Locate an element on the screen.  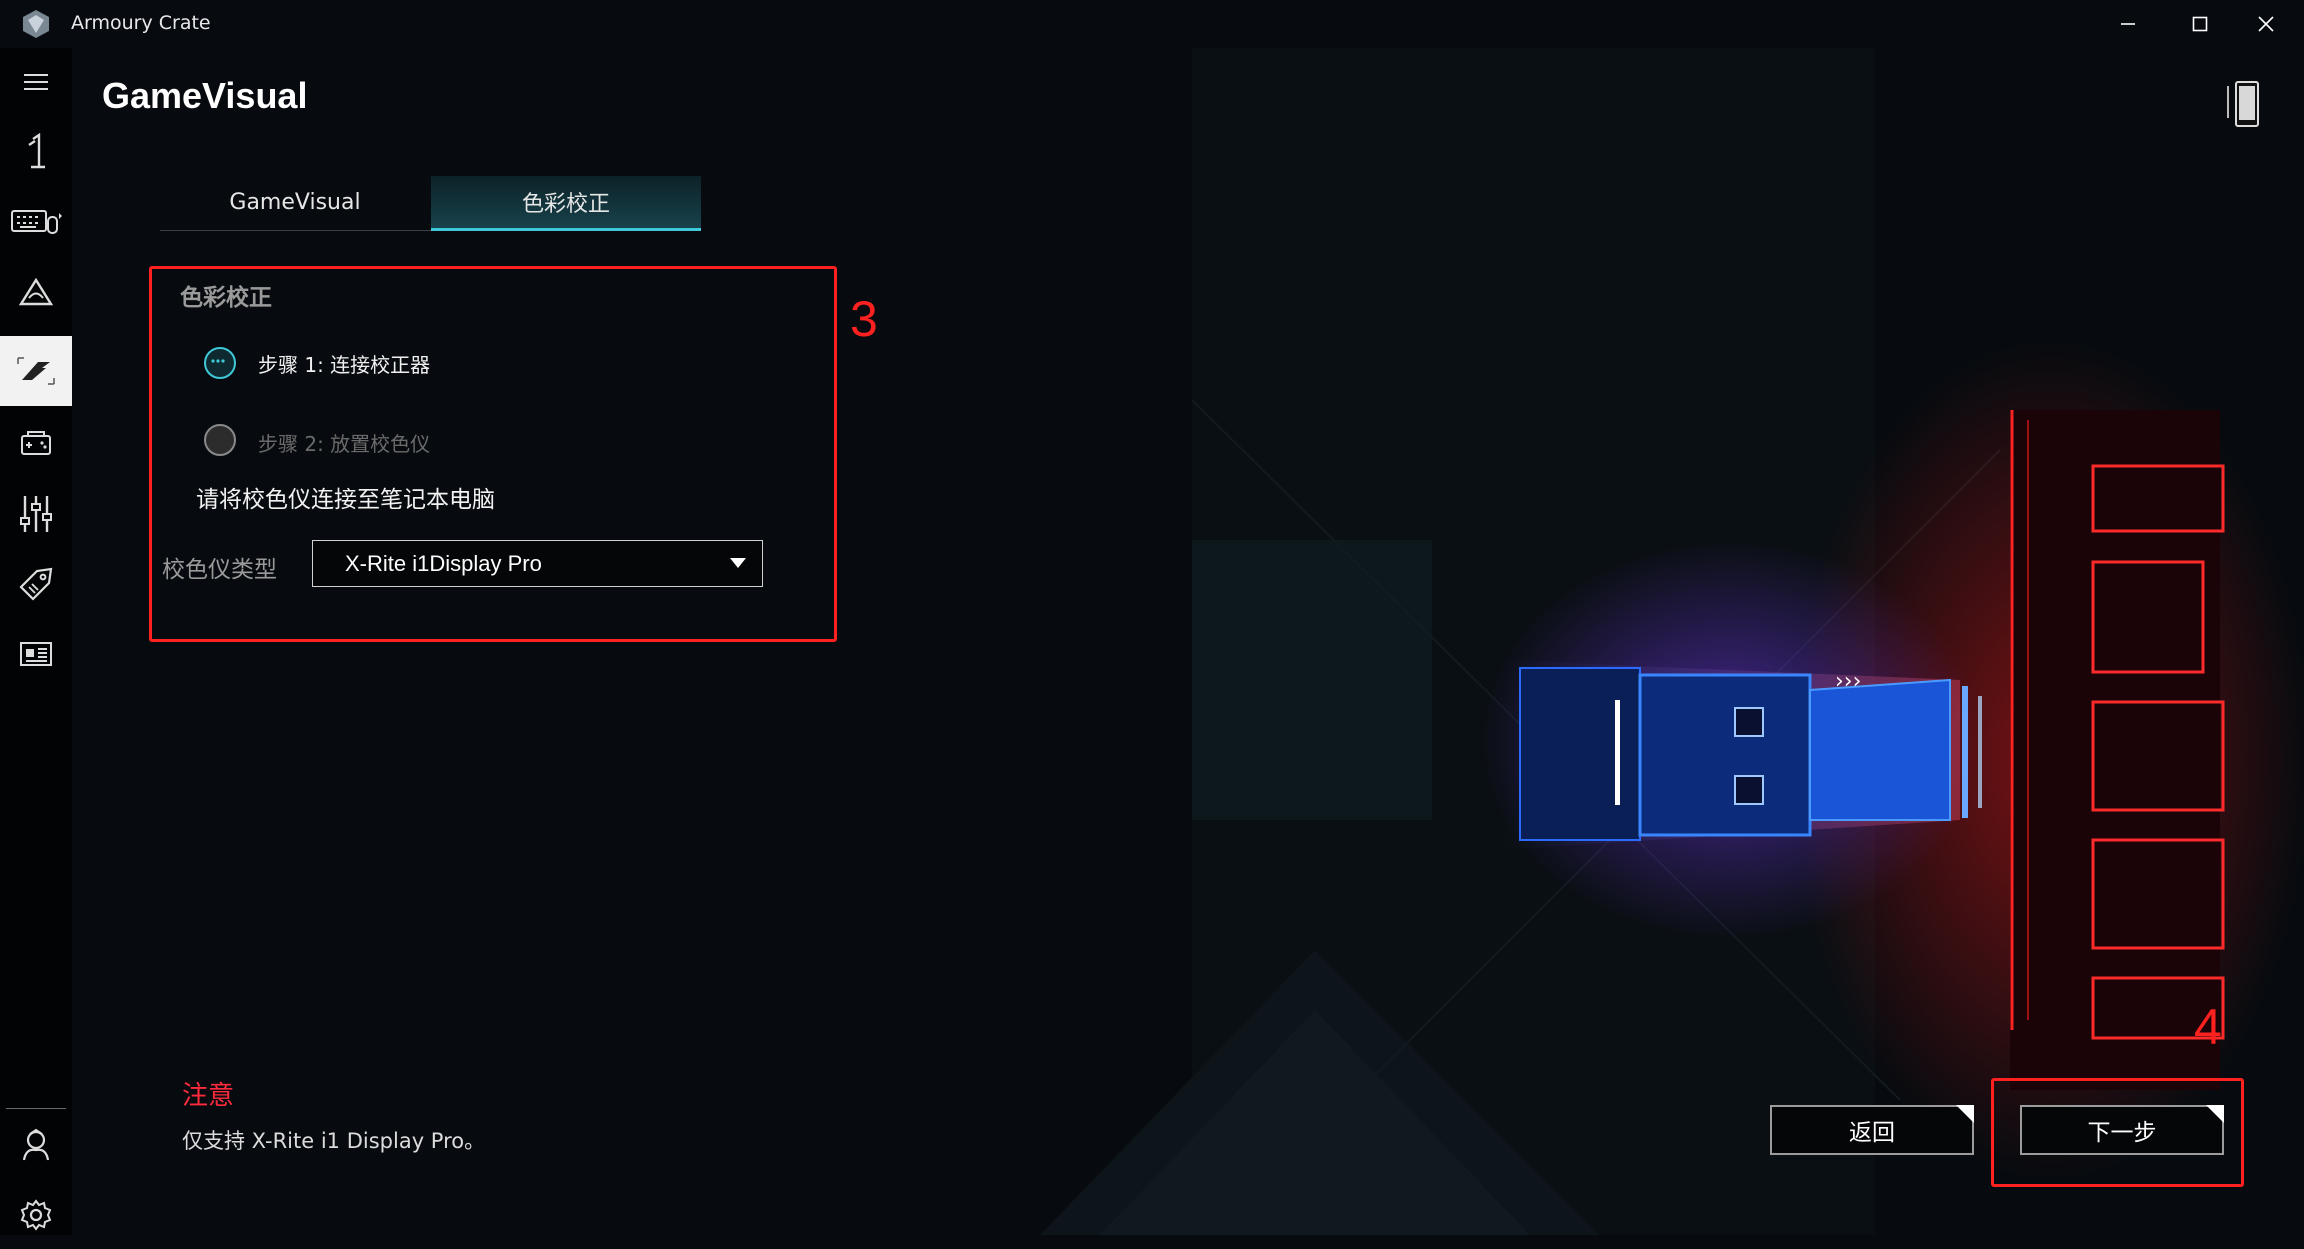
tab-bar: GameVisual 色彩校正 is located at coordinates (430, 203).